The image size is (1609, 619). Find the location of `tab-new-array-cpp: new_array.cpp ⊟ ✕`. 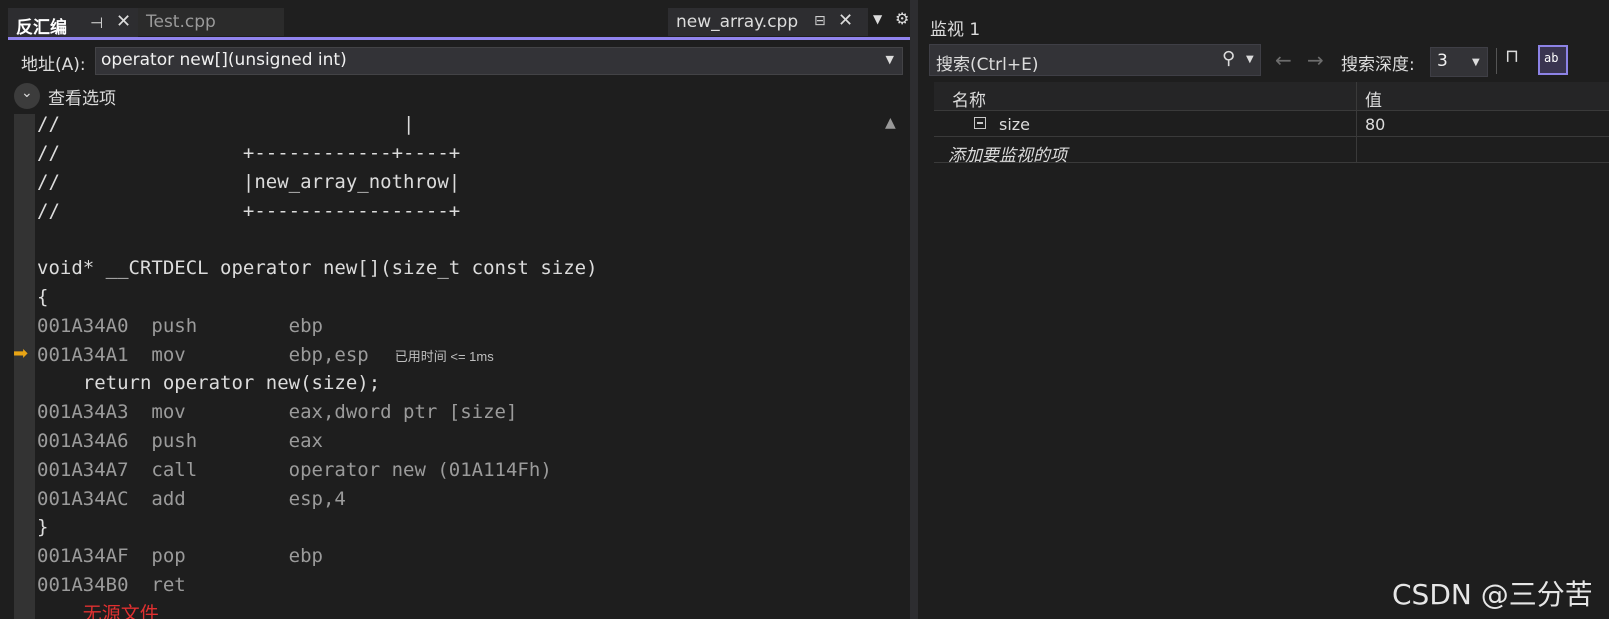

tab-new-array-cpp: new_array.cpp ⊟ ✕ is located at coordinates (768, 22).